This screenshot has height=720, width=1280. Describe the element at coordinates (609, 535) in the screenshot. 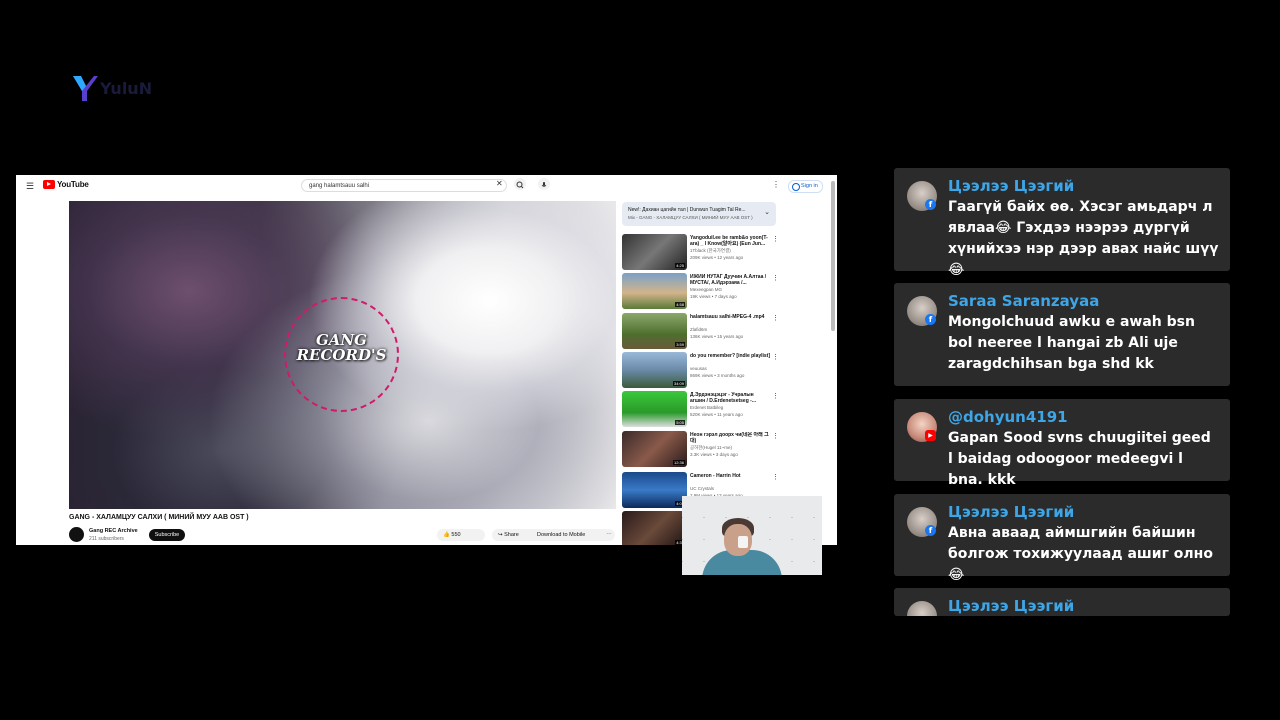

I see `more-actions-button: ⋯` at that location.